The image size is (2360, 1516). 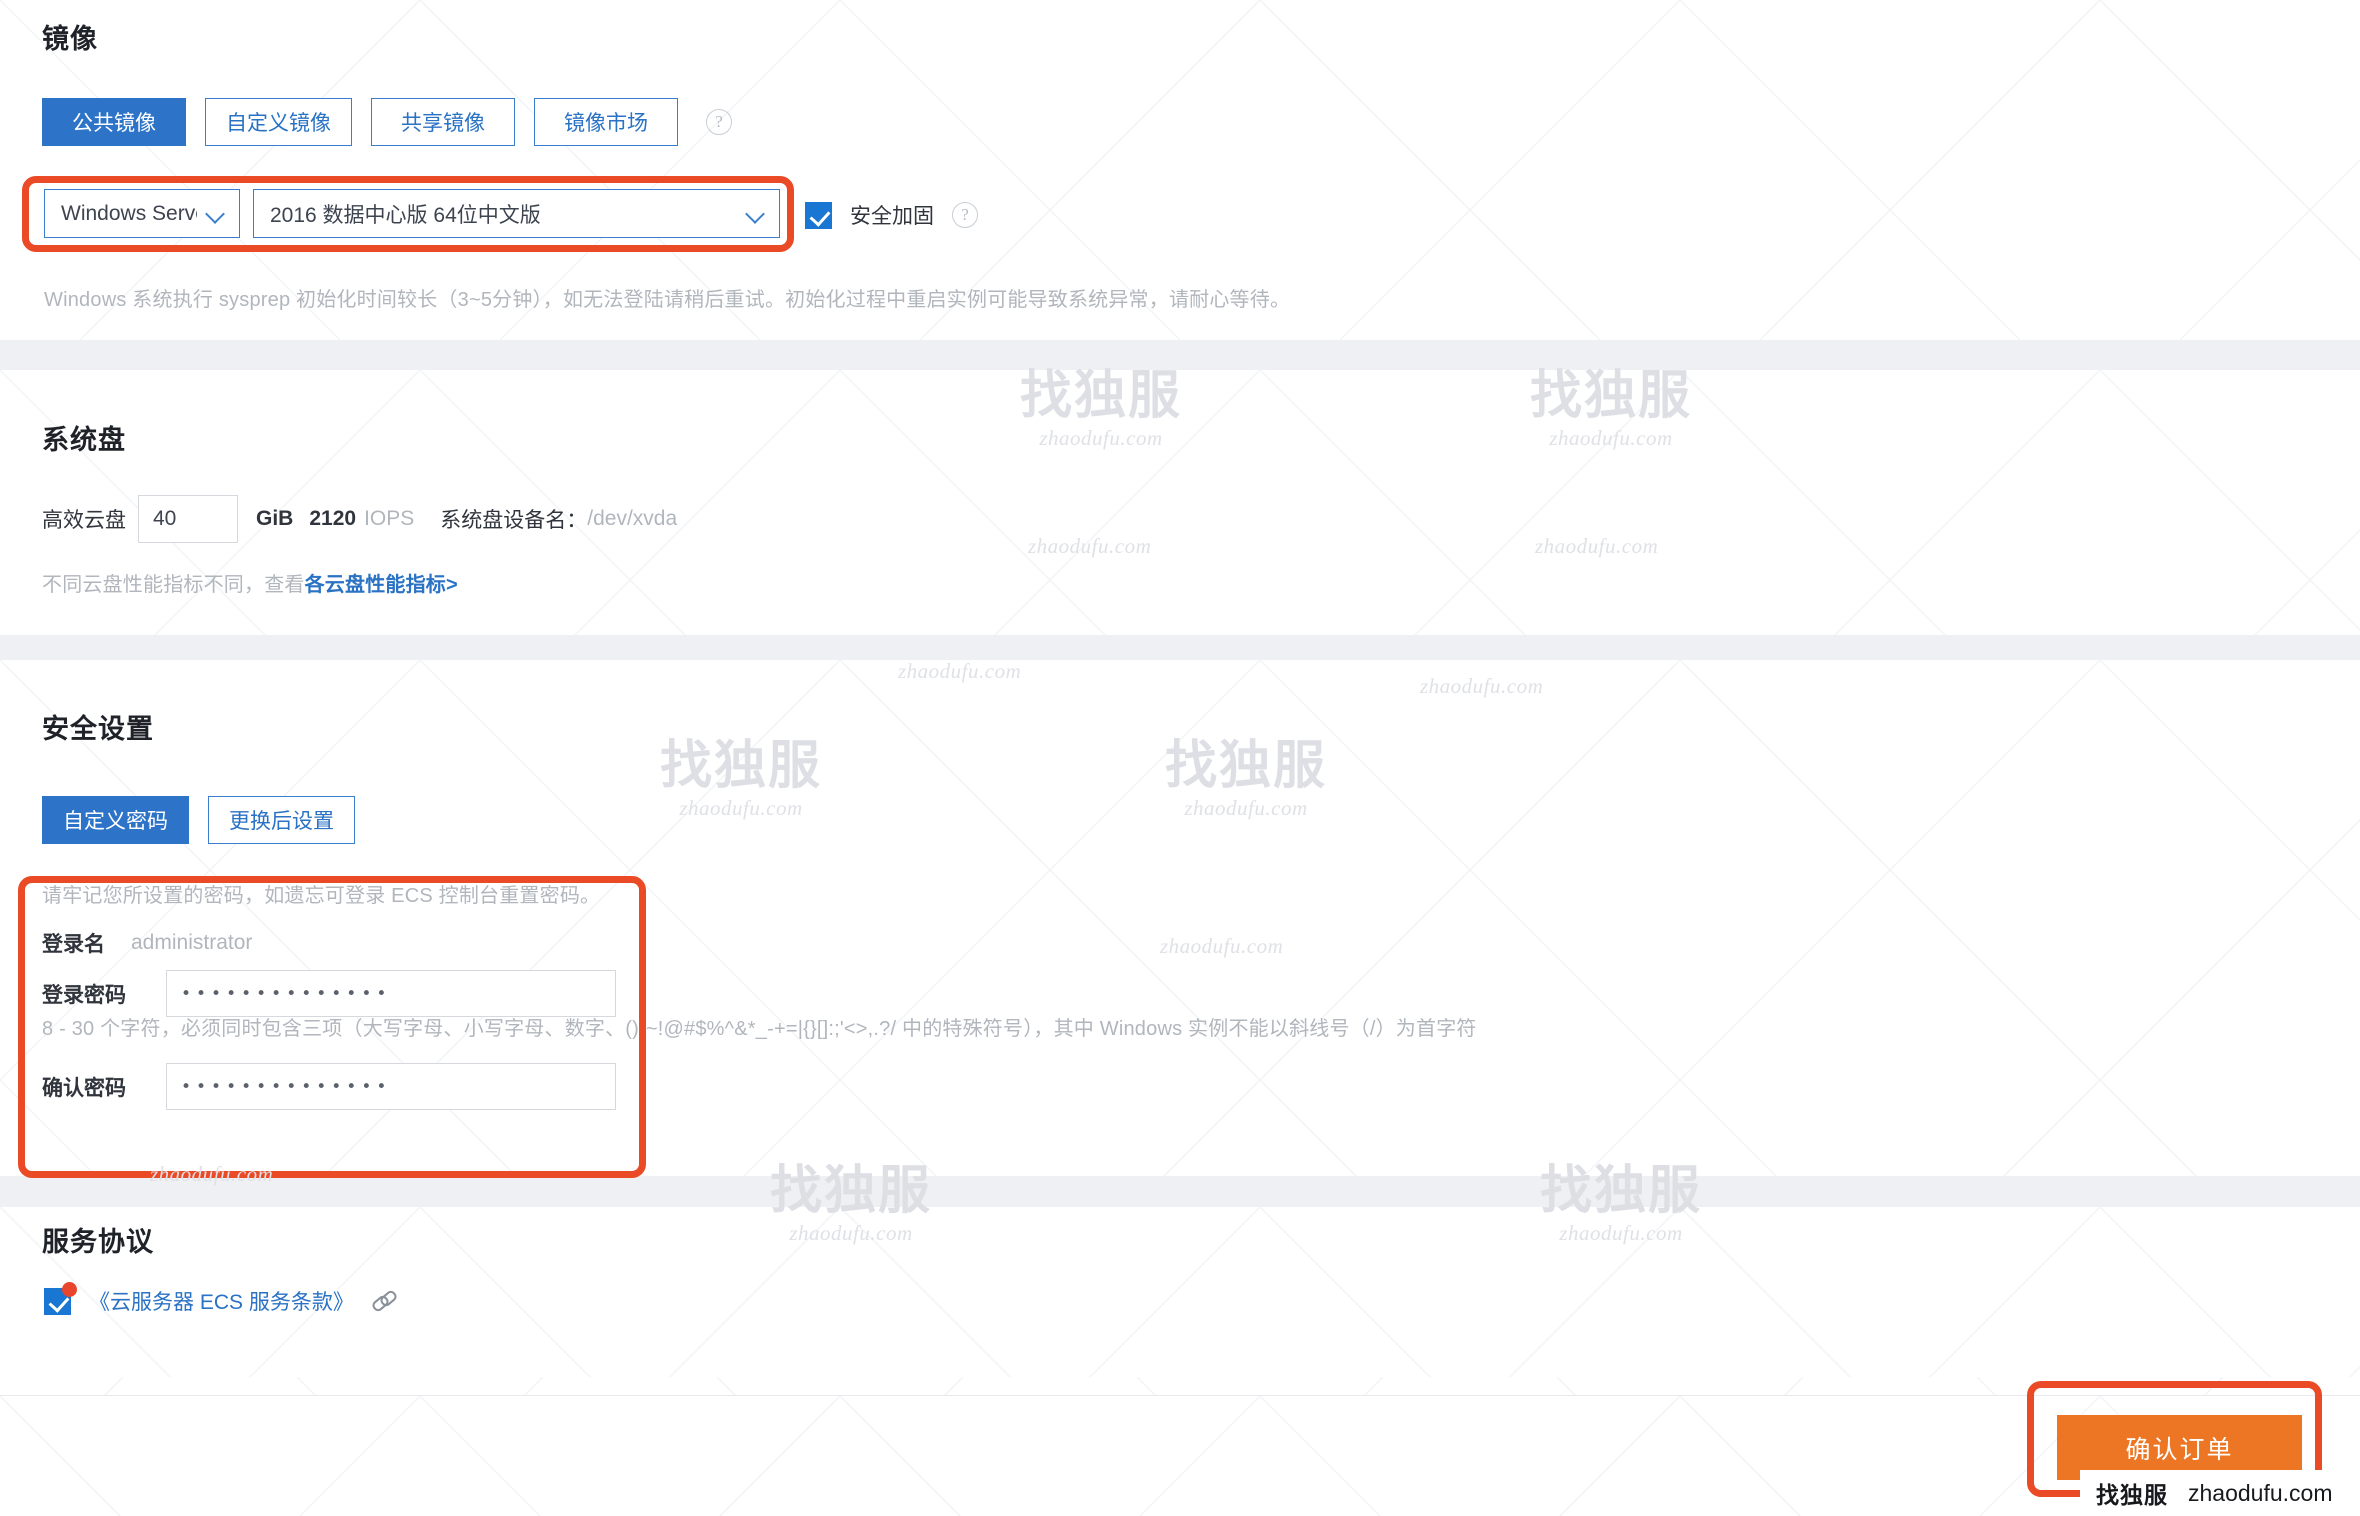 I want to click on security-hardening-label: 安全加固, so click(x=892, y=216).